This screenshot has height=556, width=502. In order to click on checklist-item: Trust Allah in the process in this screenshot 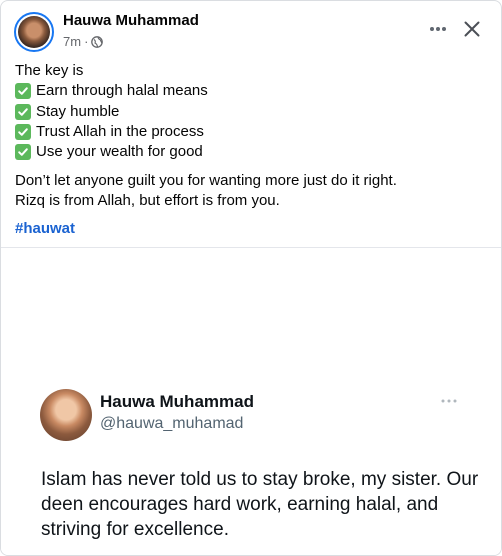, I will do `click(250, 132)`.